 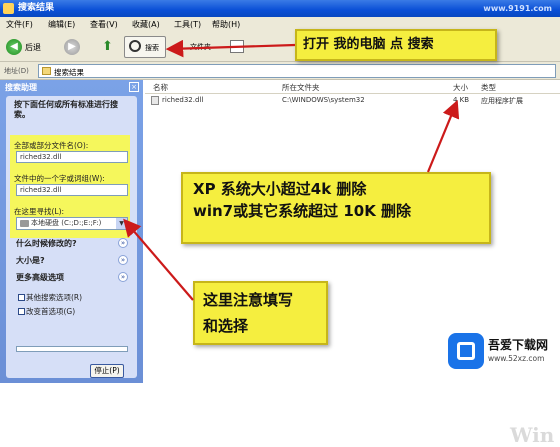 I want to click on up-folder-icon: ⬆, so click(x=109, y=47).